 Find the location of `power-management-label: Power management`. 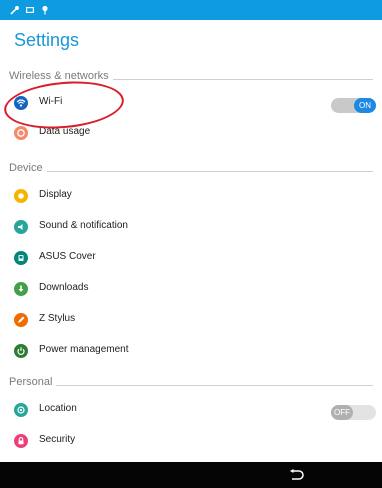

power-management-label: Power management is located at coordinates (84, 349).